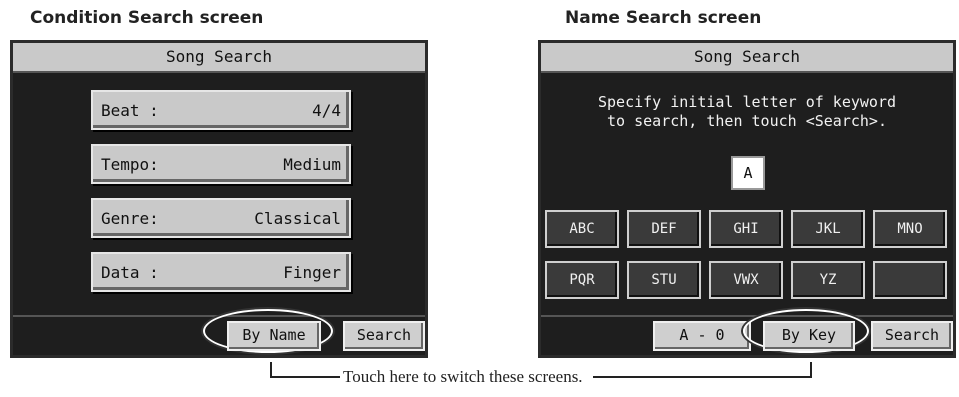 The height and width of the screenshot is (397, 959). Describe the element at coordinates (747, 121) in the screenshot. I see `instruction-line: to search, then touch <Search>.` at that location.